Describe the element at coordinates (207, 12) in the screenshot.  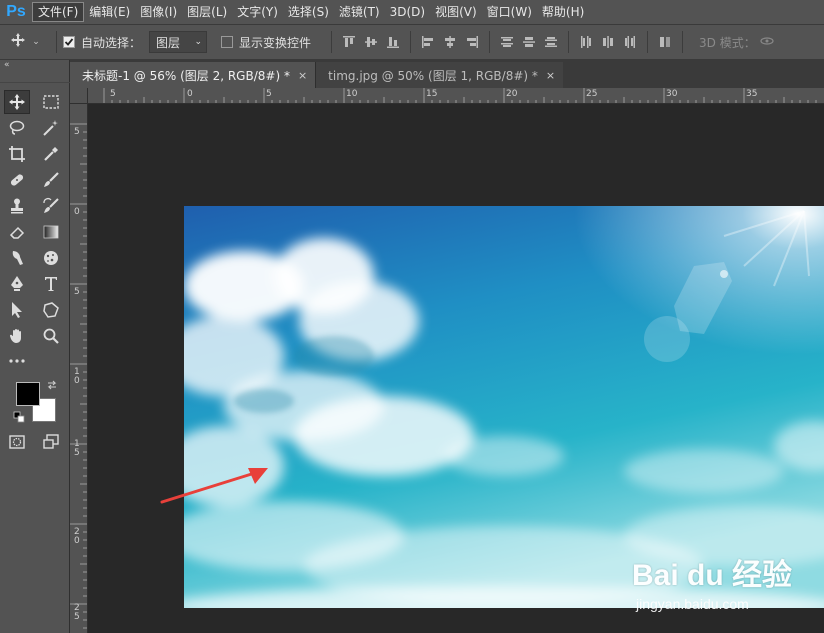
I see `menu-layer: 图层(L)` at that location.